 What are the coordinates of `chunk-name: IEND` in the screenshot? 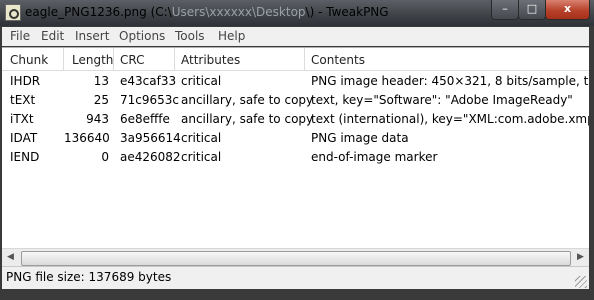 It's located at (25, 157).